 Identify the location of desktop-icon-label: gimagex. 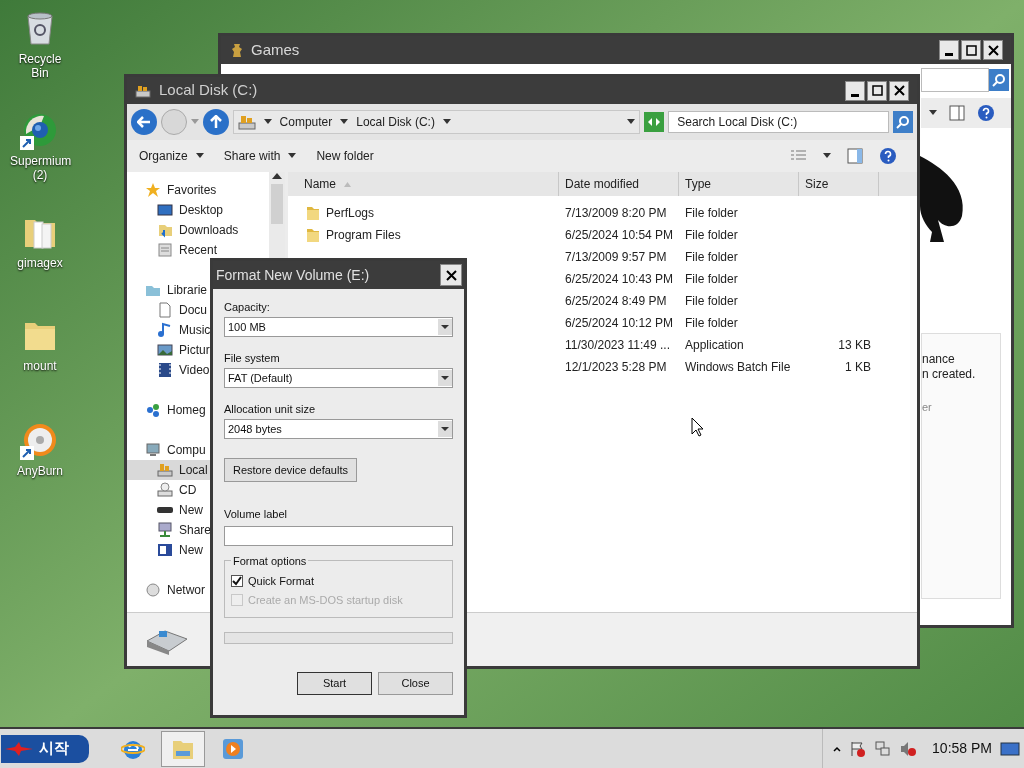
(40, 263).